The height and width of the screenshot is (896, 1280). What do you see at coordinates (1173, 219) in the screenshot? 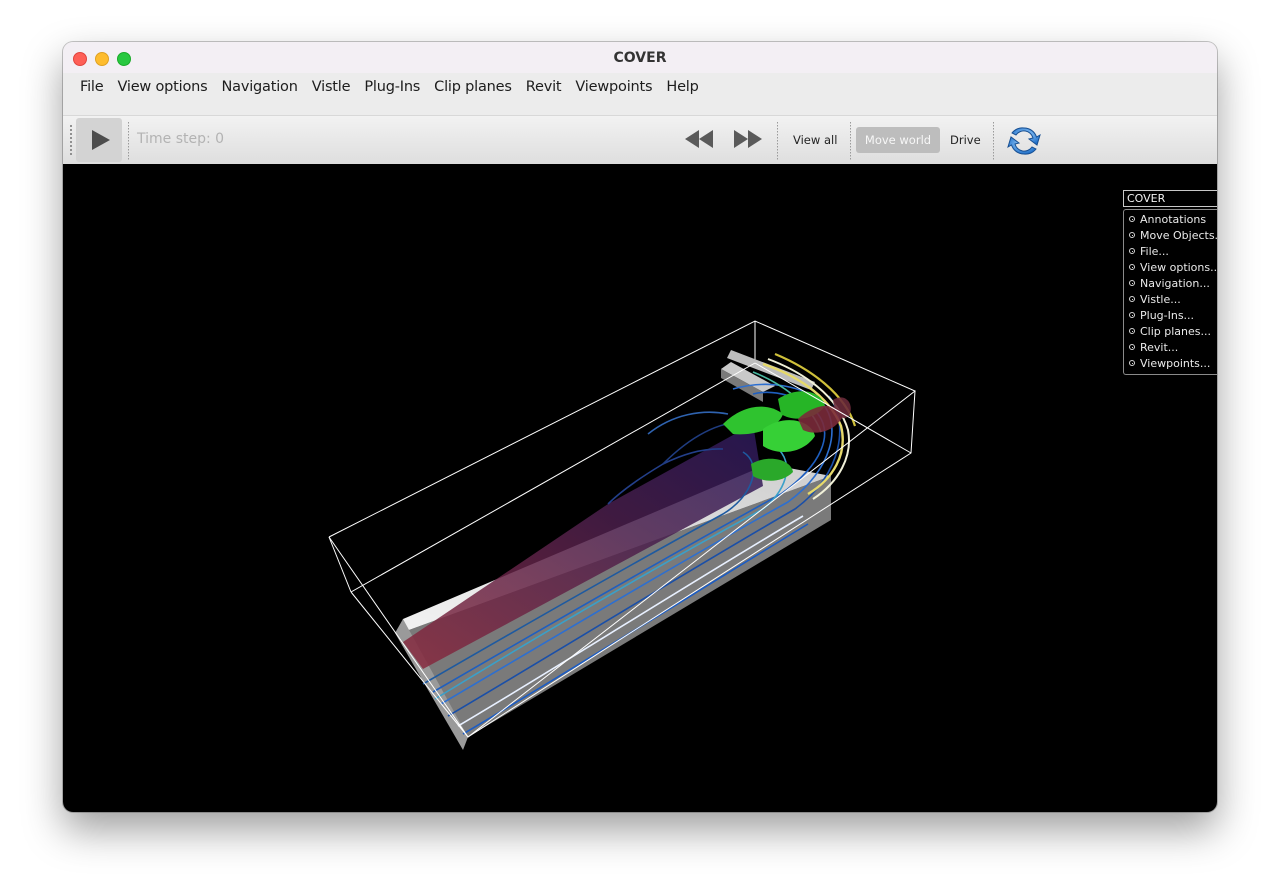
I see `cover-menu-item-label: Annotations` at bounding box center [1173, 219].